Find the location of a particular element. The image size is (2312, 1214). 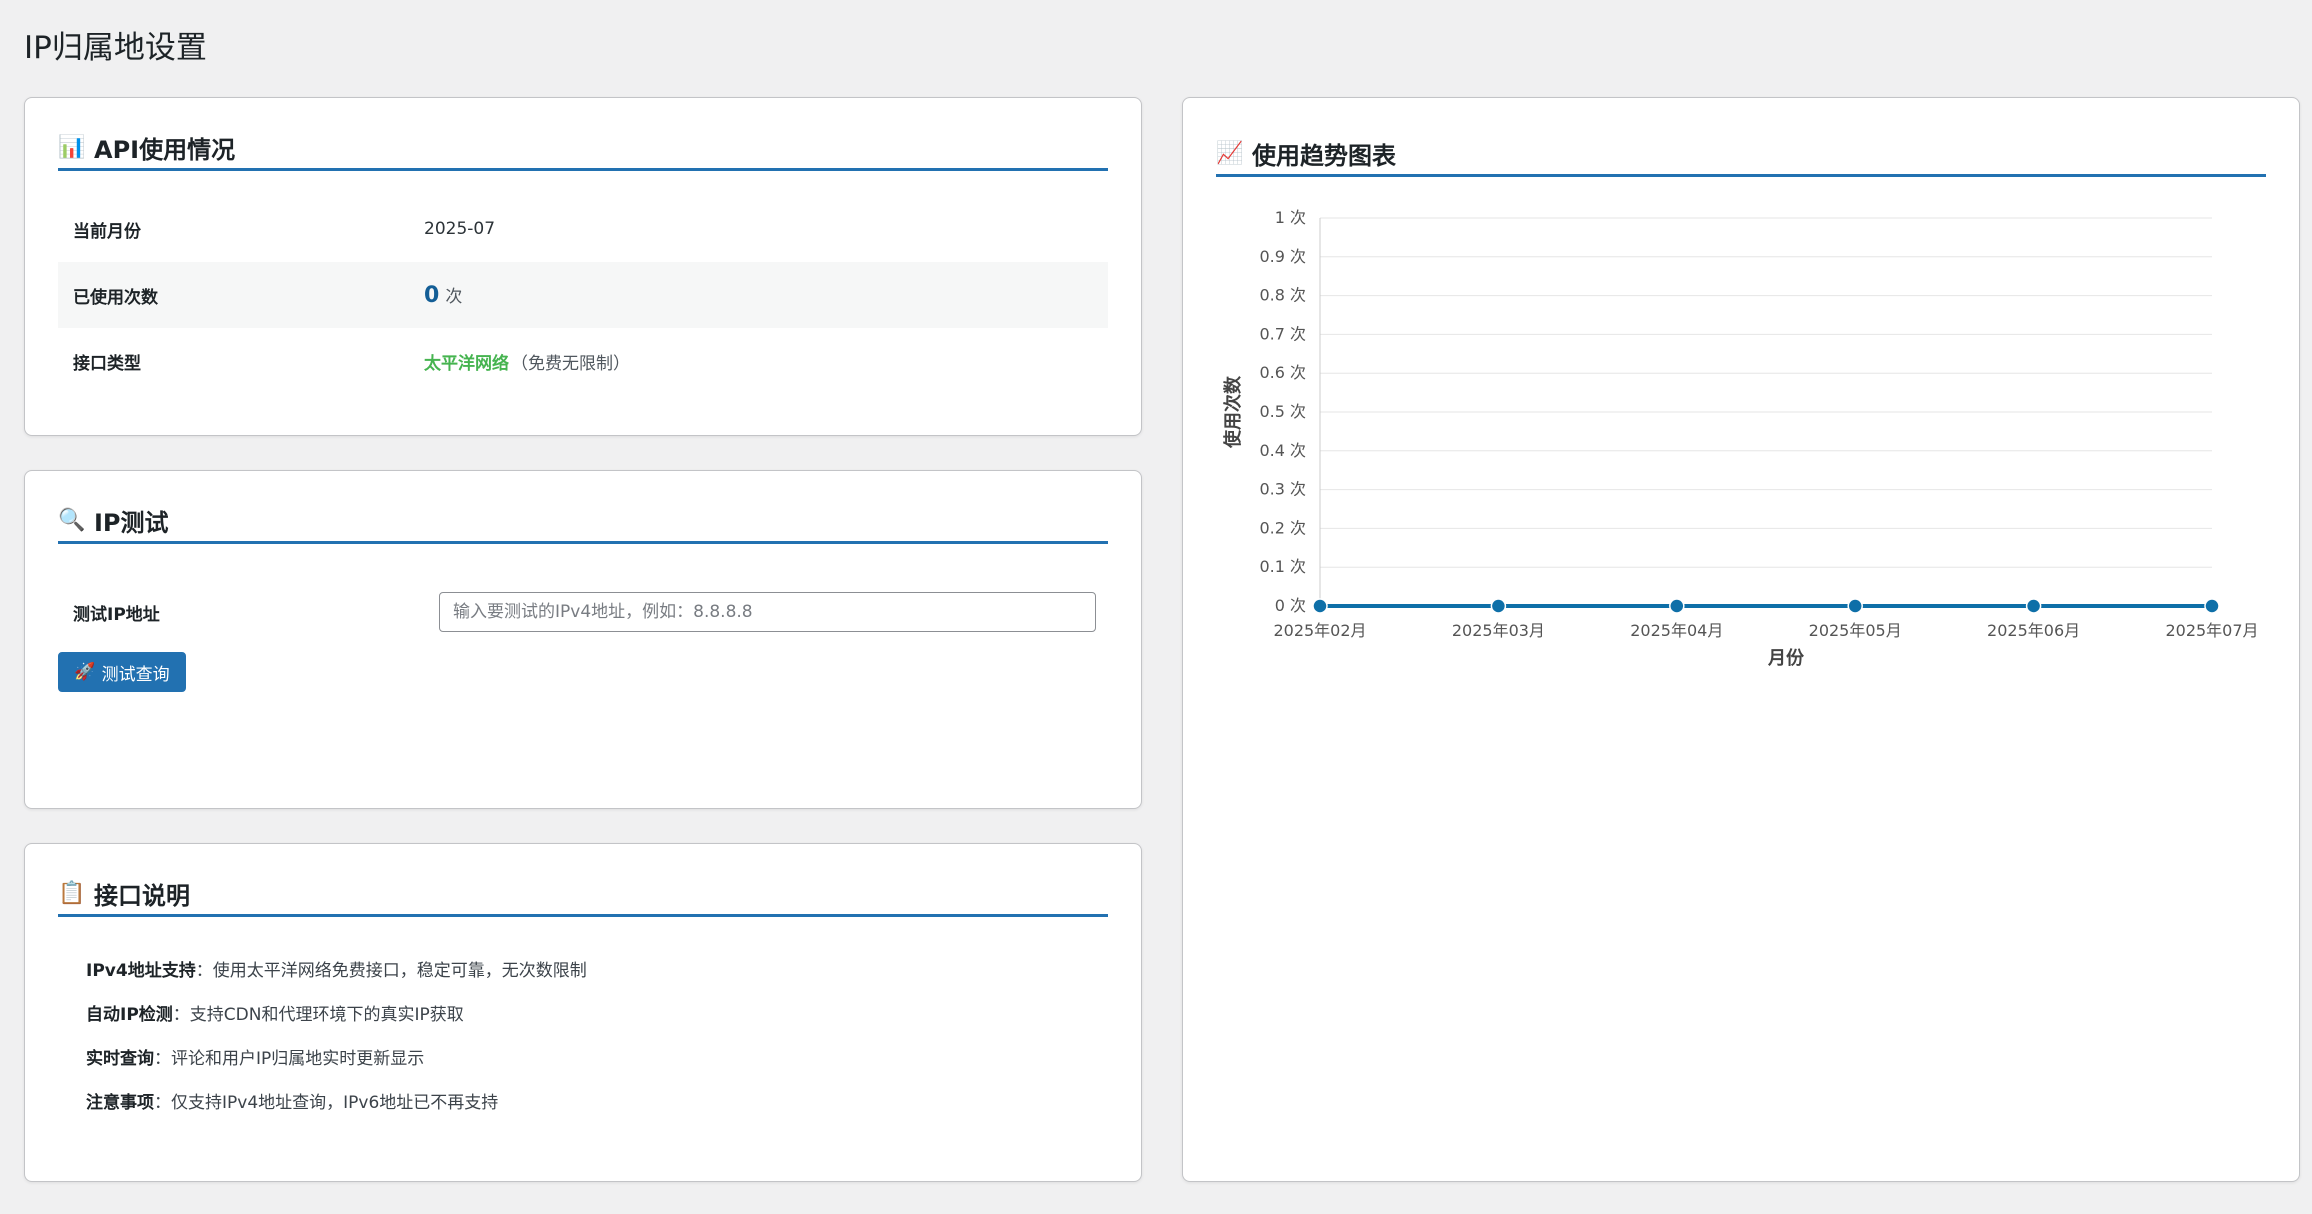

table-row-current-month: 当前月份 2025-07 is located at coordinates (583, 229).